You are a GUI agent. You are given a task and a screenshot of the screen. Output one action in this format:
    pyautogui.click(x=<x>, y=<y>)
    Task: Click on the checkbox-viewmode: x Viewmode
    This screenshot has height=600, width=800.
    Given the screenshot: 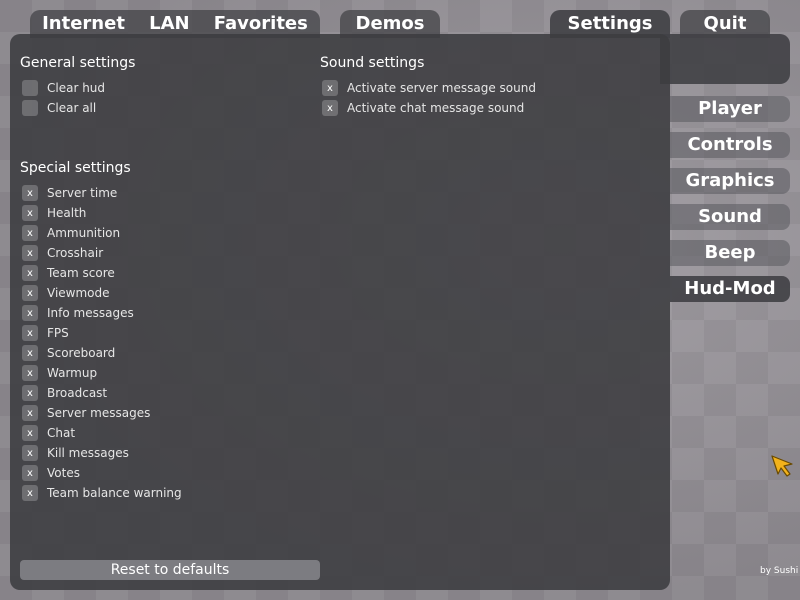 What is the action you would take?
    pyautogui.click(x=66, y=293)
    